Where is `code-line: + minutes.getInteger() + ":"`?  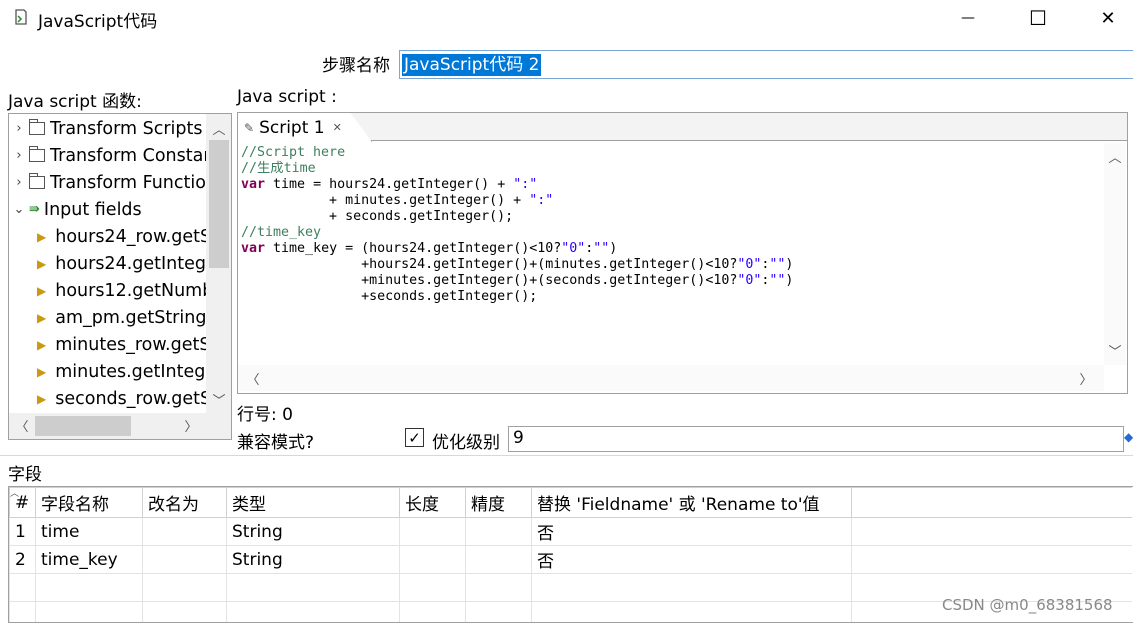 code-line: + minutes.getInteger() + ":" is located at coordinates (397, 200).